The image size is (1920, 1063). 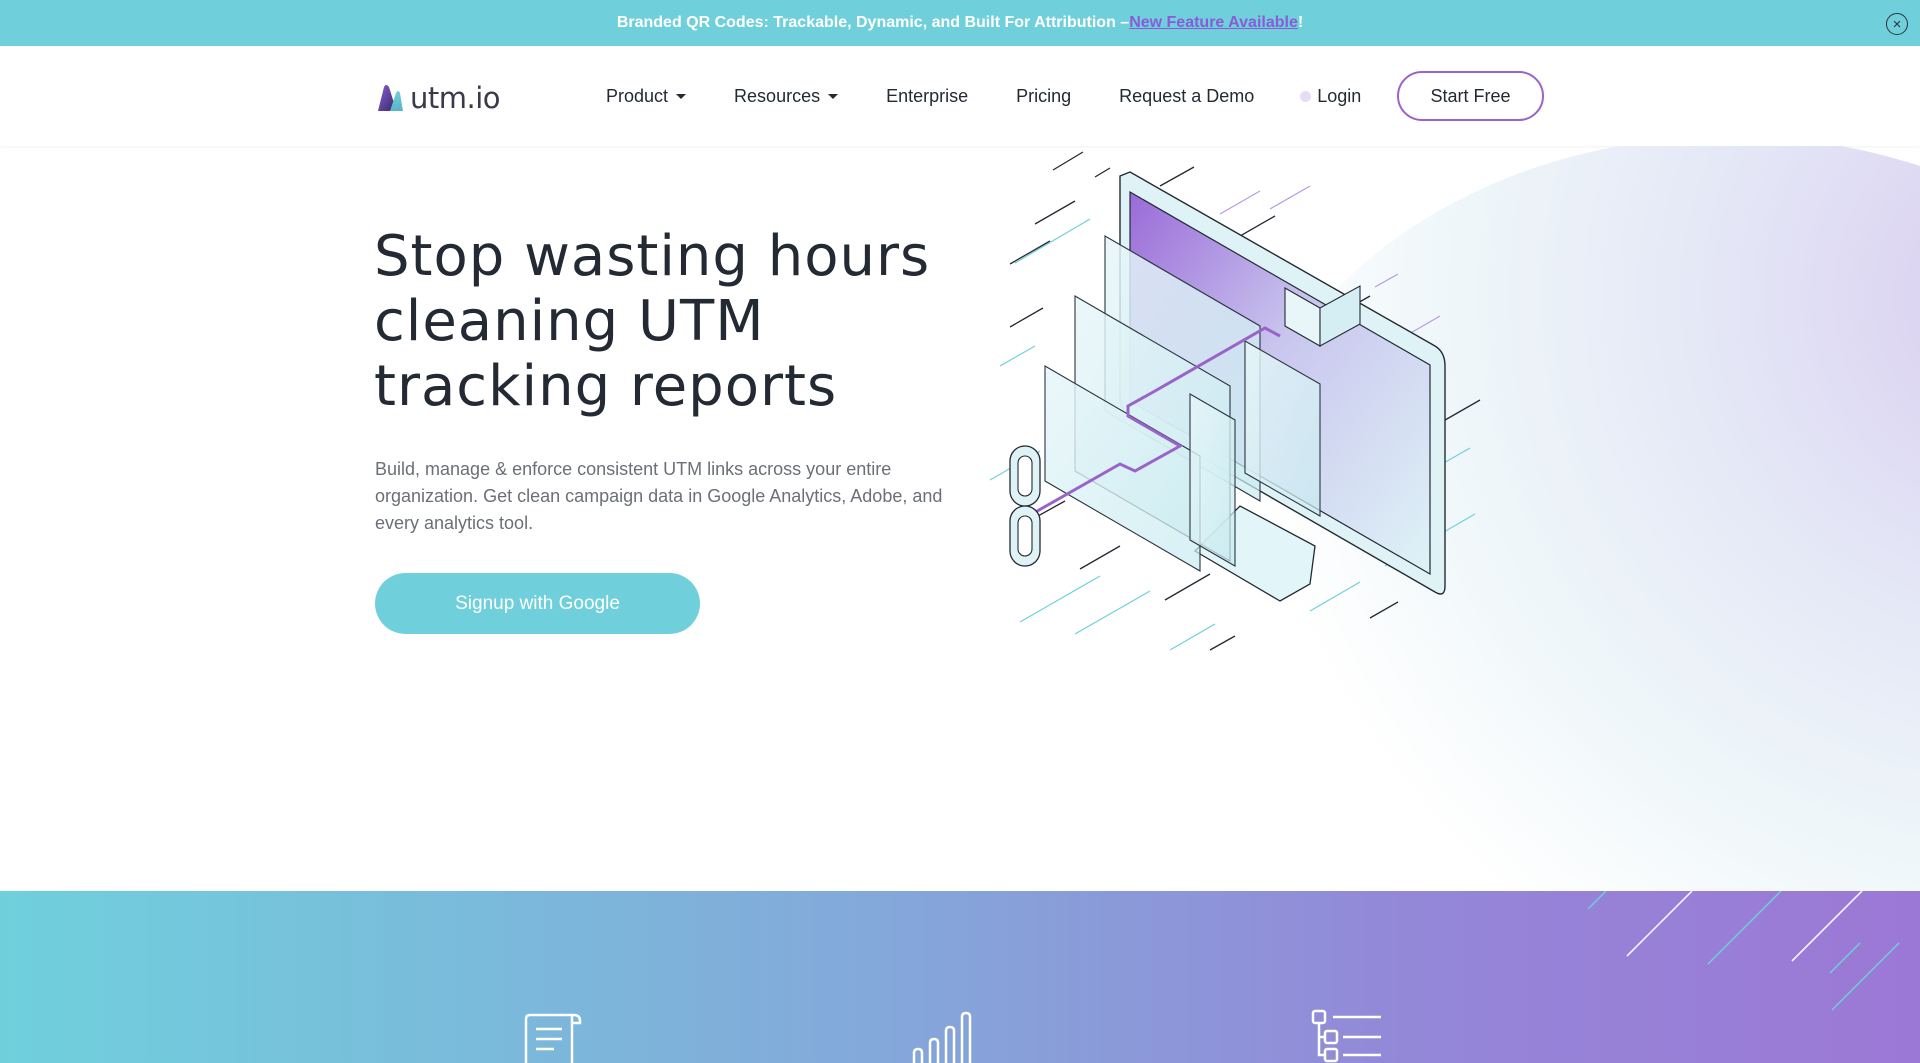 I want to click on nav-pricing-label: Pricing, so click(x=1044, y=96).